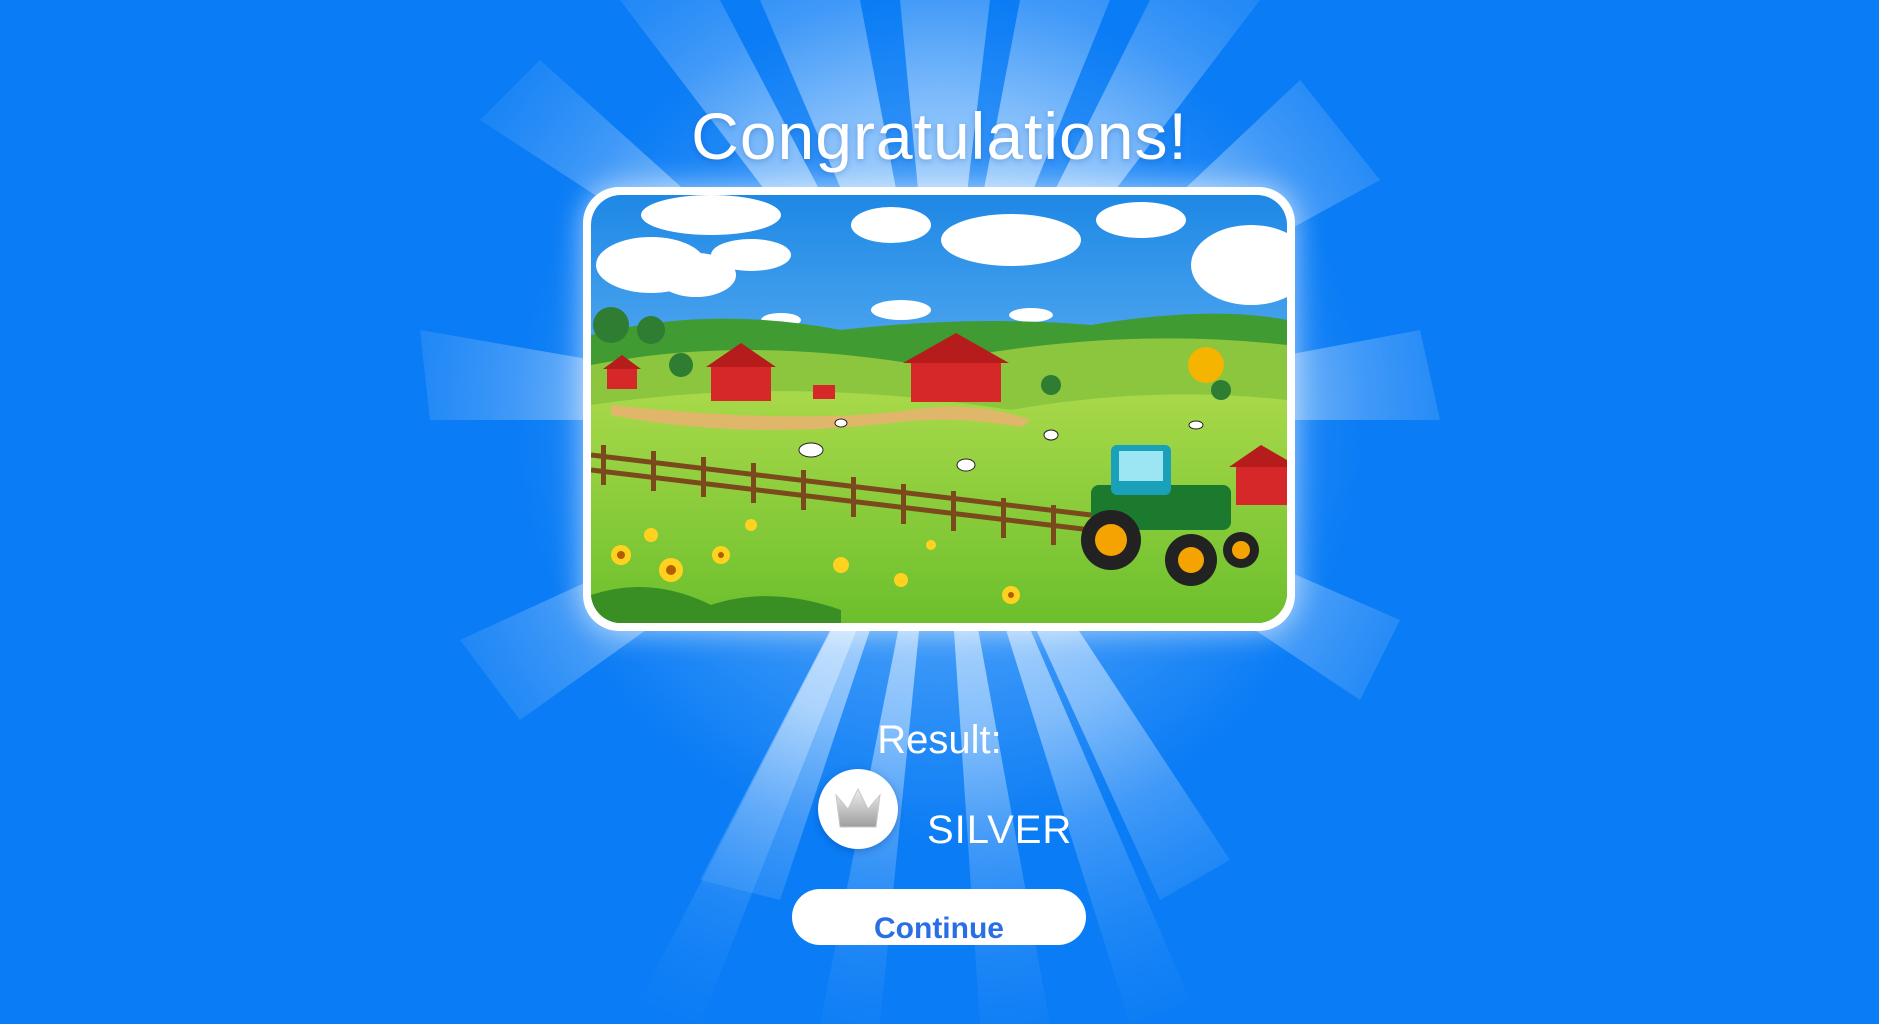  What do you see at coordinates (939, 917) in the screenshot?
I see `continue-button: Continue` at bounding box center [939, 917].